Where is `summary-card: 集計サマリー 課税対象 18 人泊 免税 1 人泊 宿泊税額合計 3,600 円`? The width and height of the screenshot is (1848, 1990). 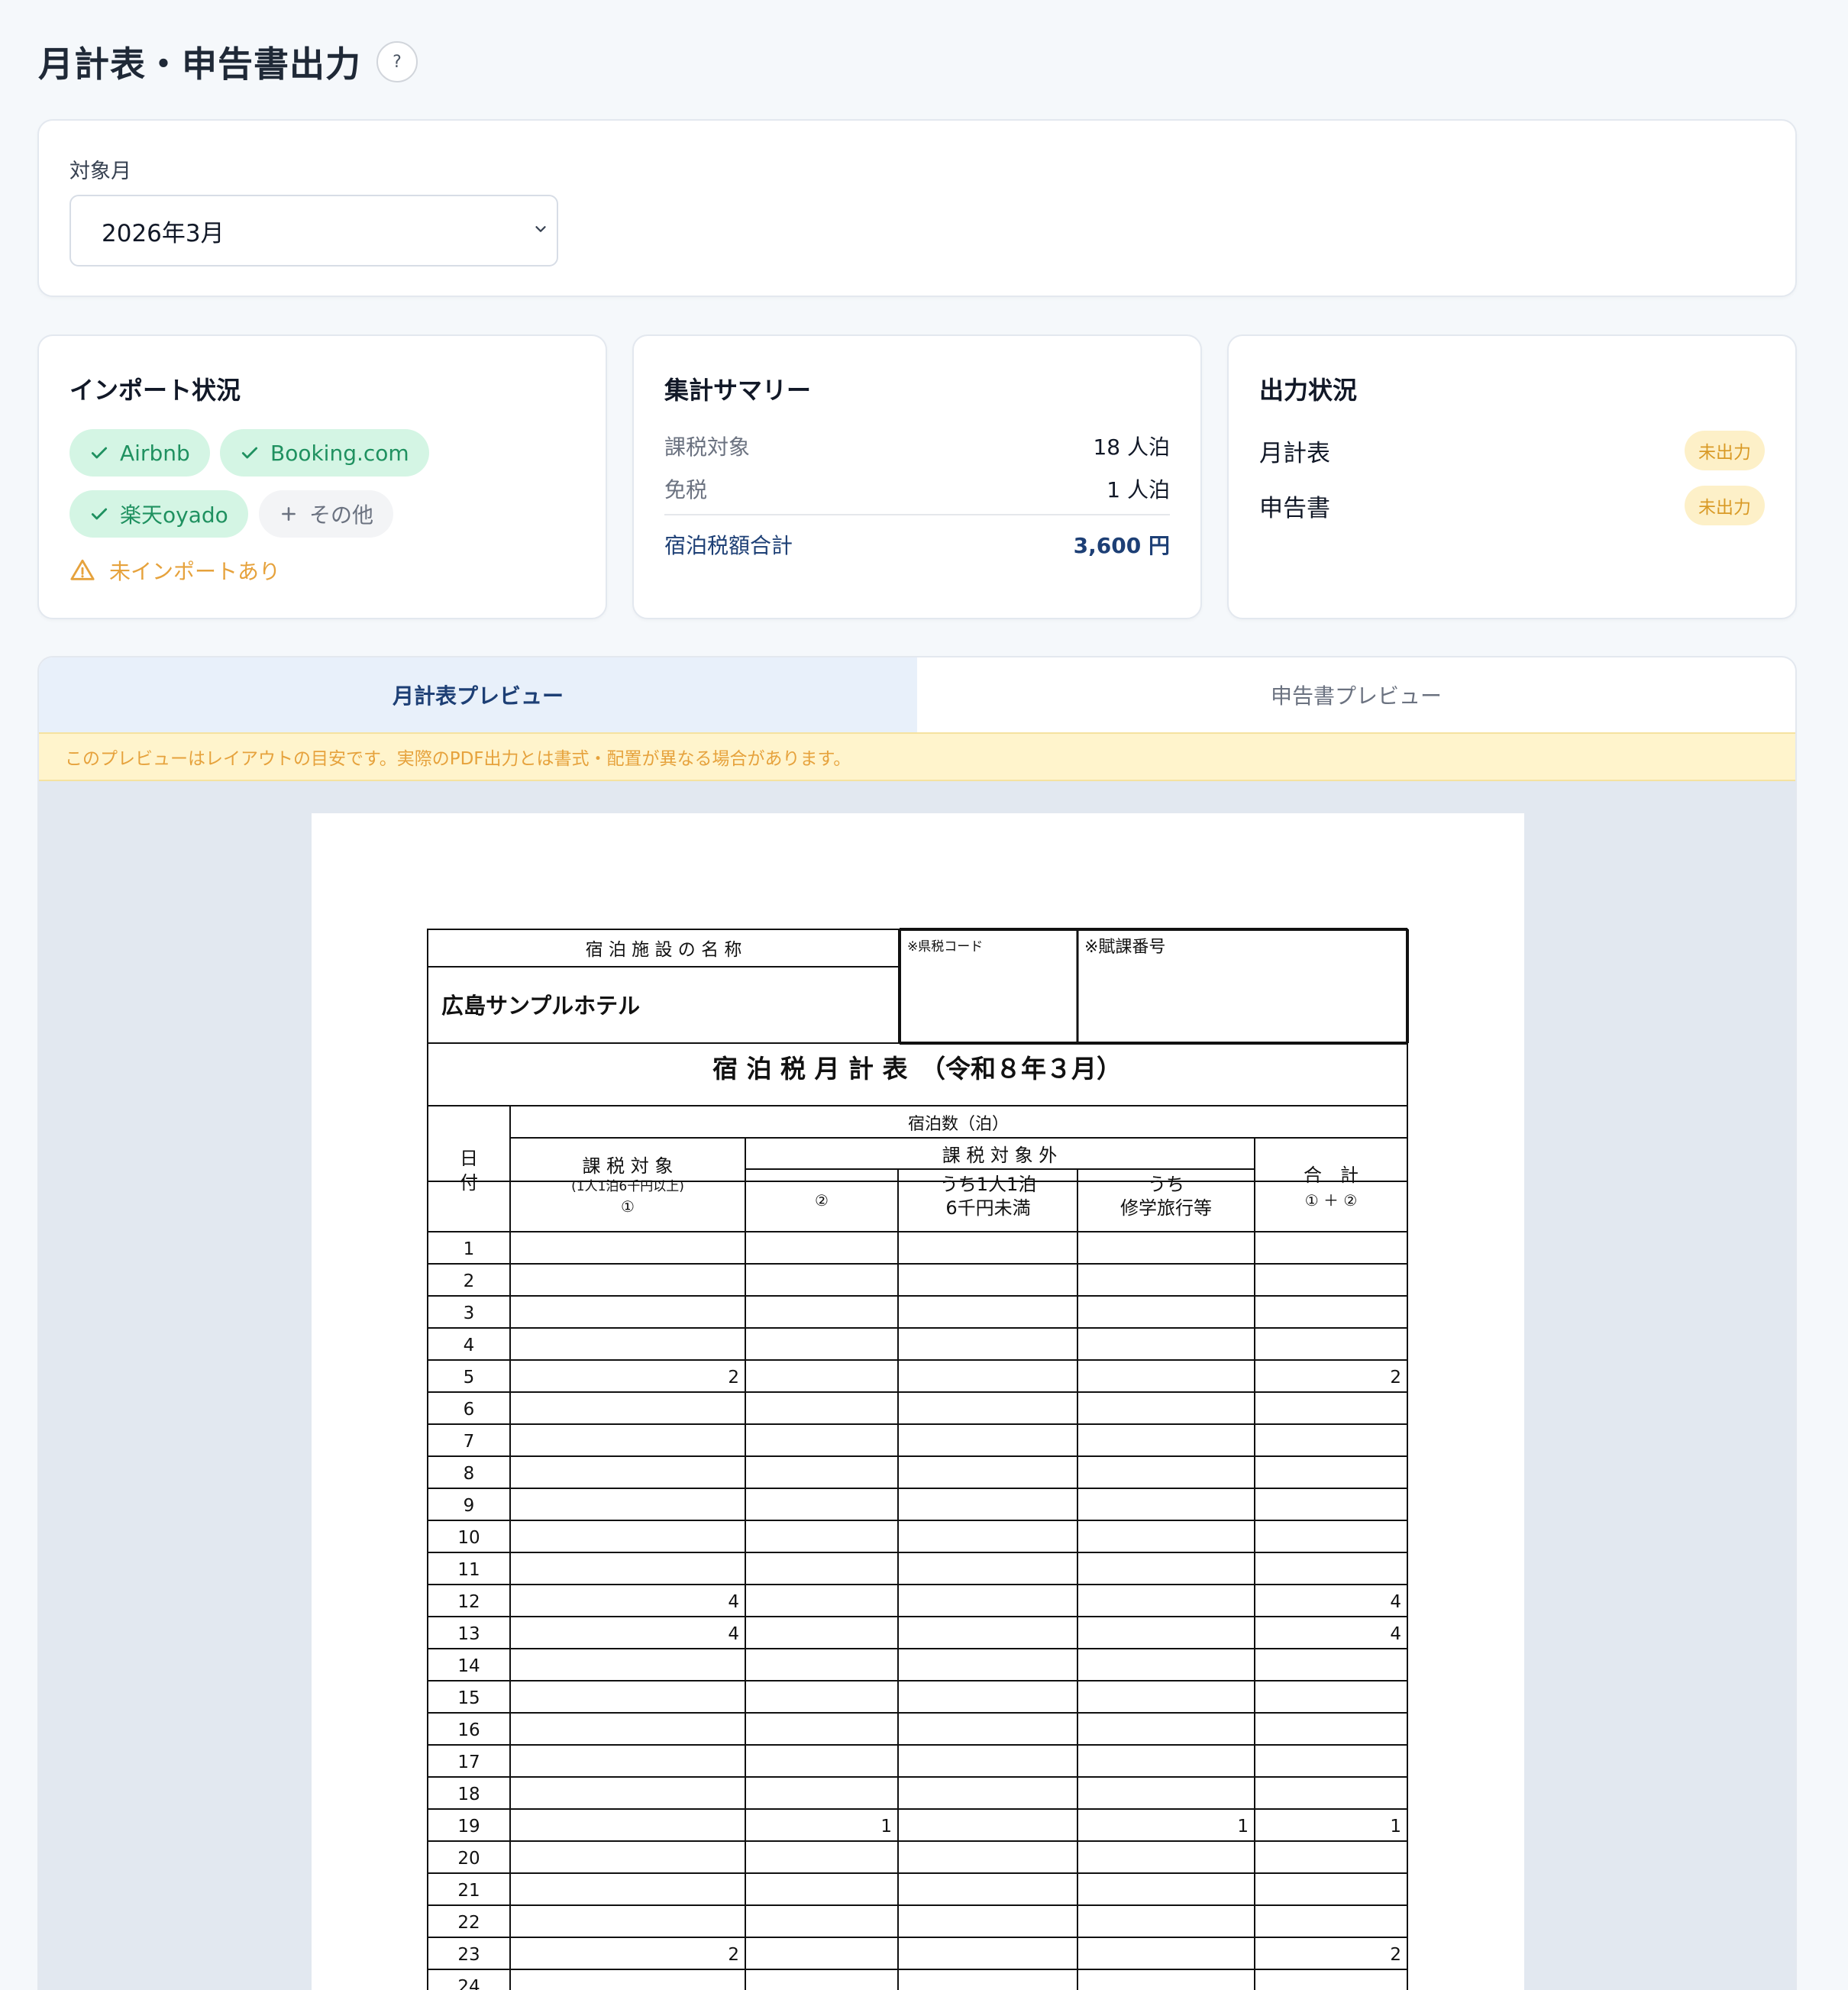 summary-card: 集計サマリー 課税対象 18 人泊 免税 1 人泊 宿泊税額合計 3,600 円 is located at coordinates (917, 477).